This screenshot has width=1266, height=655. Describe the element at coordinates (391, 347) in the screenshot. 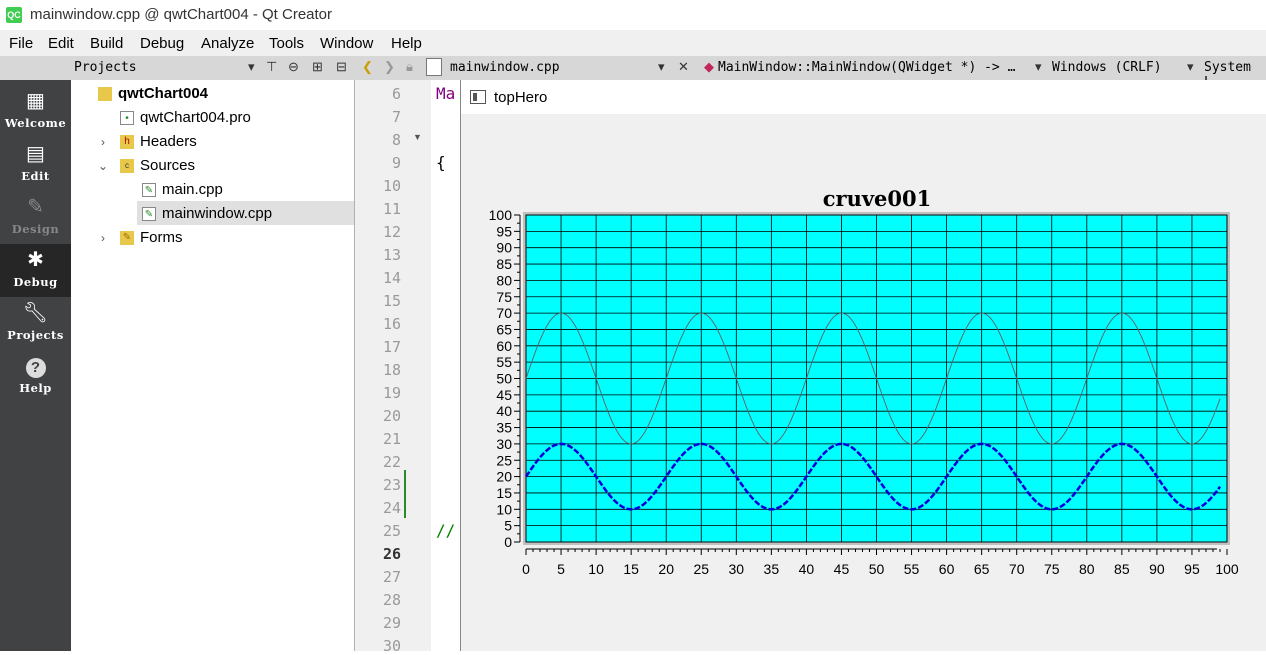

I see `line-number: 17` at that location.